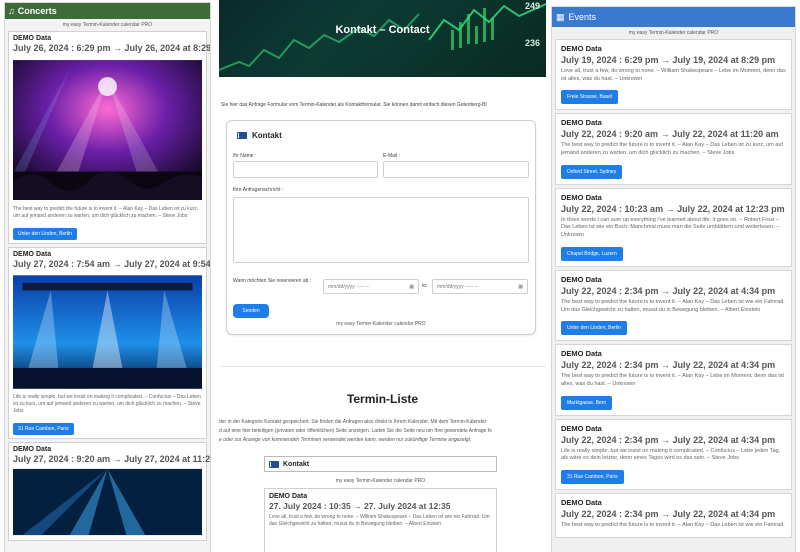  I want to click on message-label: Ihre Anfragenachricht :, so click(258, 190).